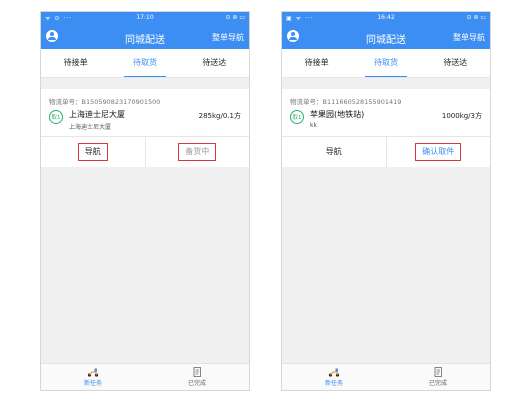  What do you see at coordinates (386, 121) in the screenshot?
I see `pickup-row: 取1 苹果园(地铁站) kk 1000kg/3方` at bounding box center [386, 121].